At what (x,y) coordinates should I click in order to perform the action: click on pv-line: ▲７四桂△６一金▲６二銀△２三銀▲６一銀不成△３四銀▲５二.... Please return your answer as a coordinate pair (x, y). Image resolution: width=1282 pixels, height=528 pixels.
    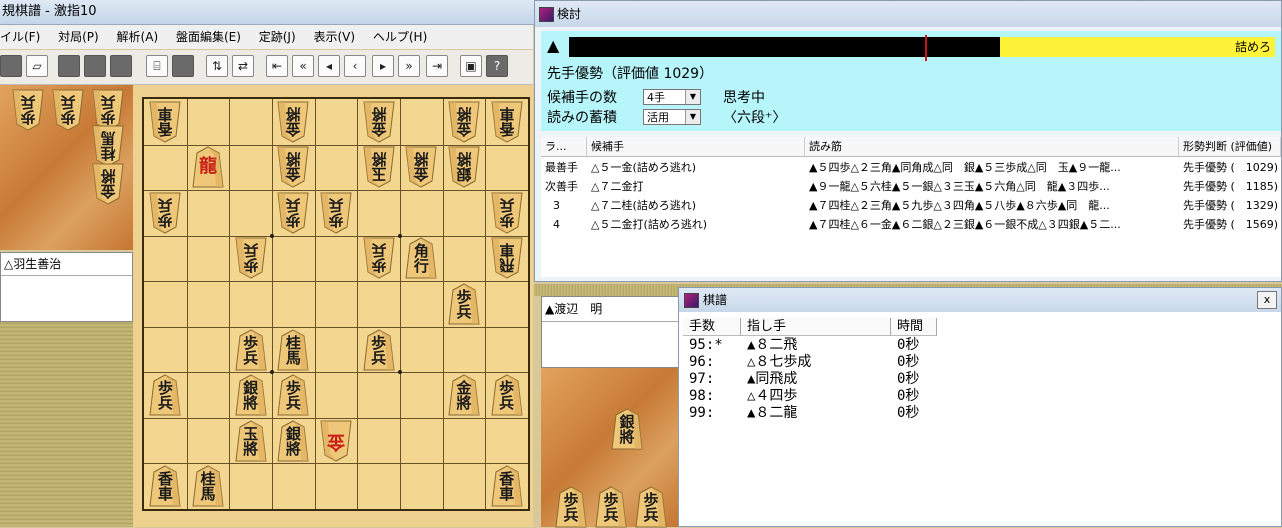
    Looking at the image, I should click on (992, 224).